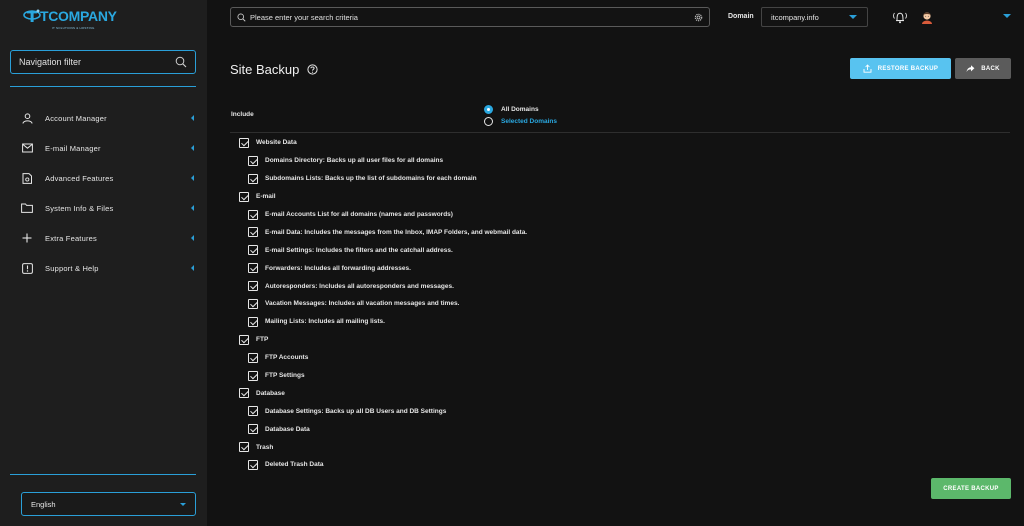 Image resolution: width=1024 pixels, height=526 pixels. Describe the element at coordinates (27, 268) in the screenshot. I see `info-icon` at that location.